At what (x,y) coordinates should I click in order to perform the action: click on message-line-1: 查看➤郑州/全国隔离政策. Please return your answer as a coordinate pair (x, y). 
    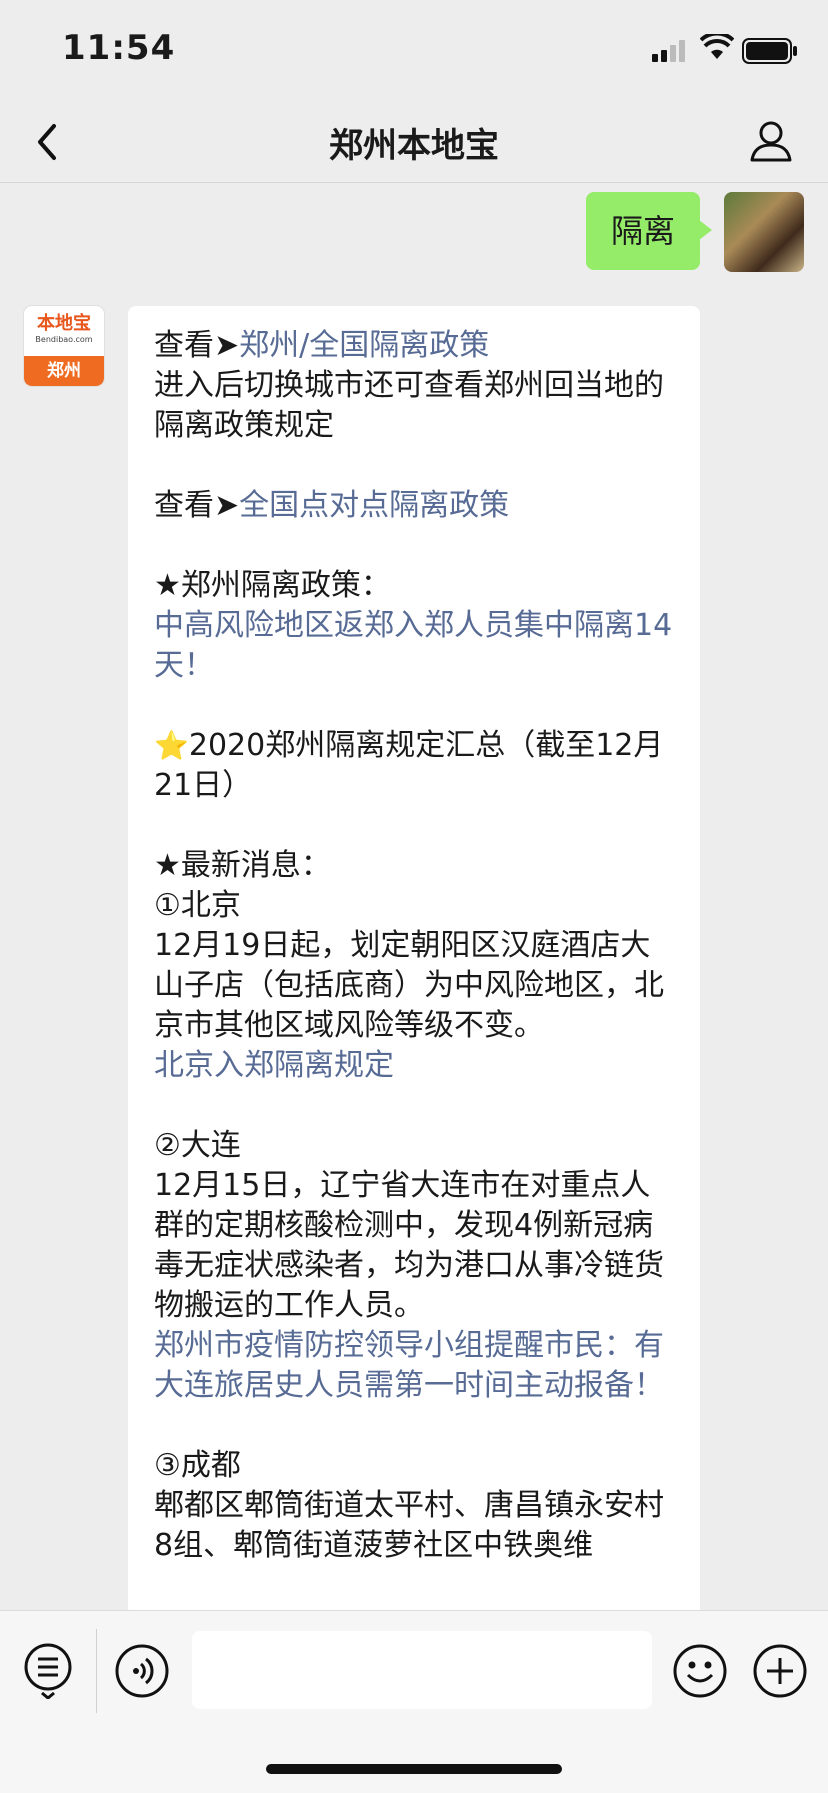
    Looking at the image, I should click on (415, 346).